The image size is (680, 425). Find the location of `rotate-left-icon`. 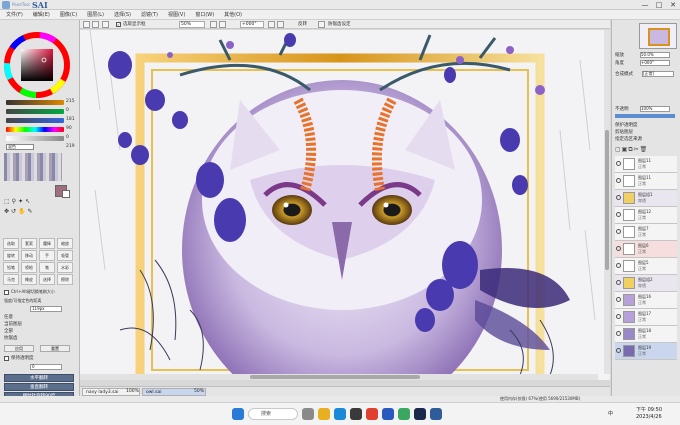

rotate-left-icon is located at coordinates (271, 24).